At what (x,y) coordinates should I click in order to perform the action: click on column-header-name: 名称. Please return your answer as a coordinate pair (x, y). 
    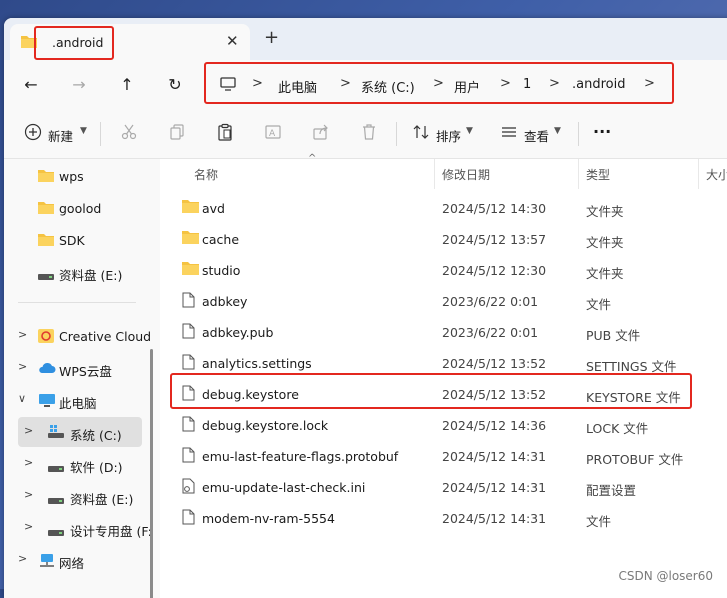
    Looking at the image, I should click on (206, 174).